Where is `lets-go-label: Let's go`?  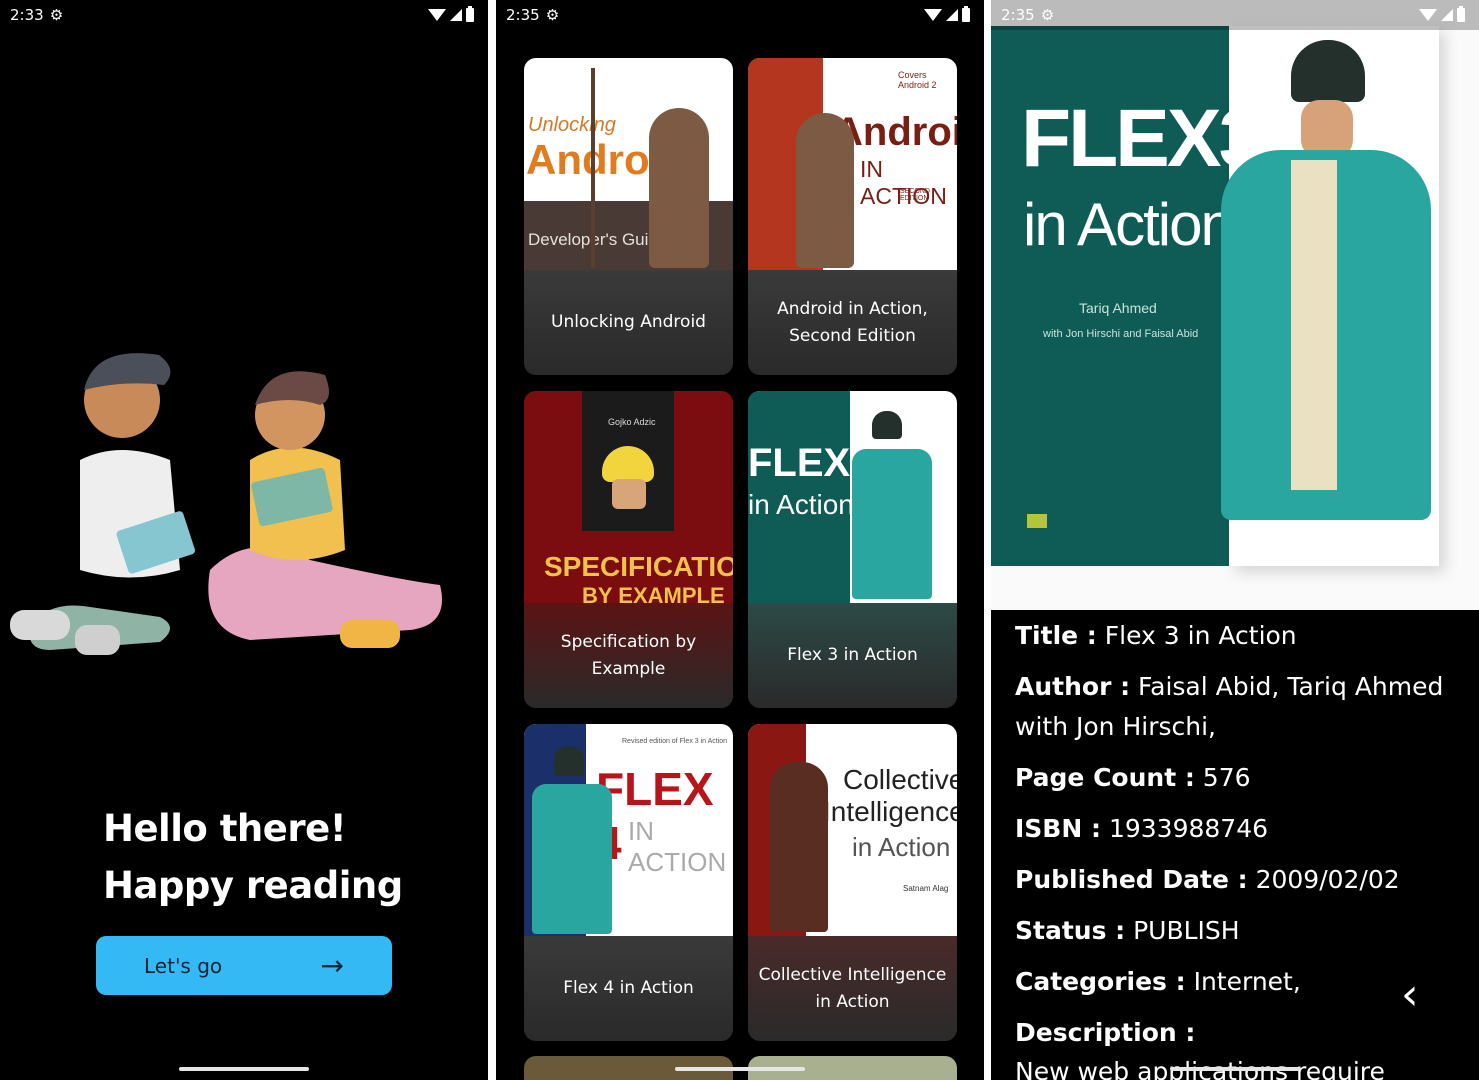 lets-go-label: Let's go is located at coordinates (183, 965).